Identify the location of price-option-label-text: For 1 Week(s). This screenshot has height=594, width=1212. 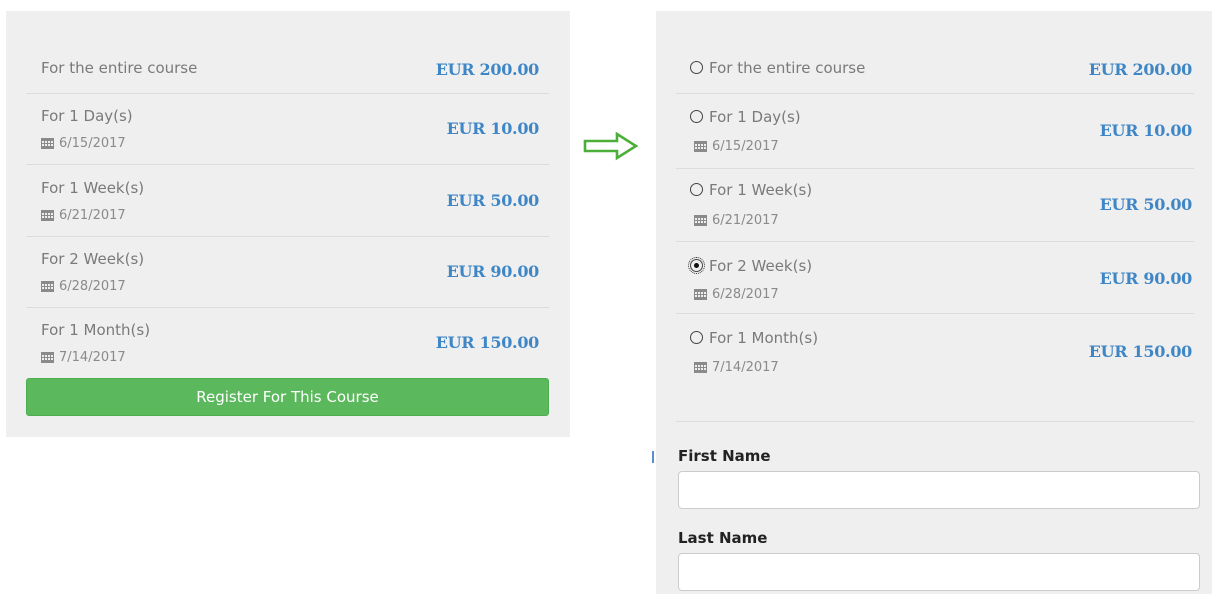
(761, 190).